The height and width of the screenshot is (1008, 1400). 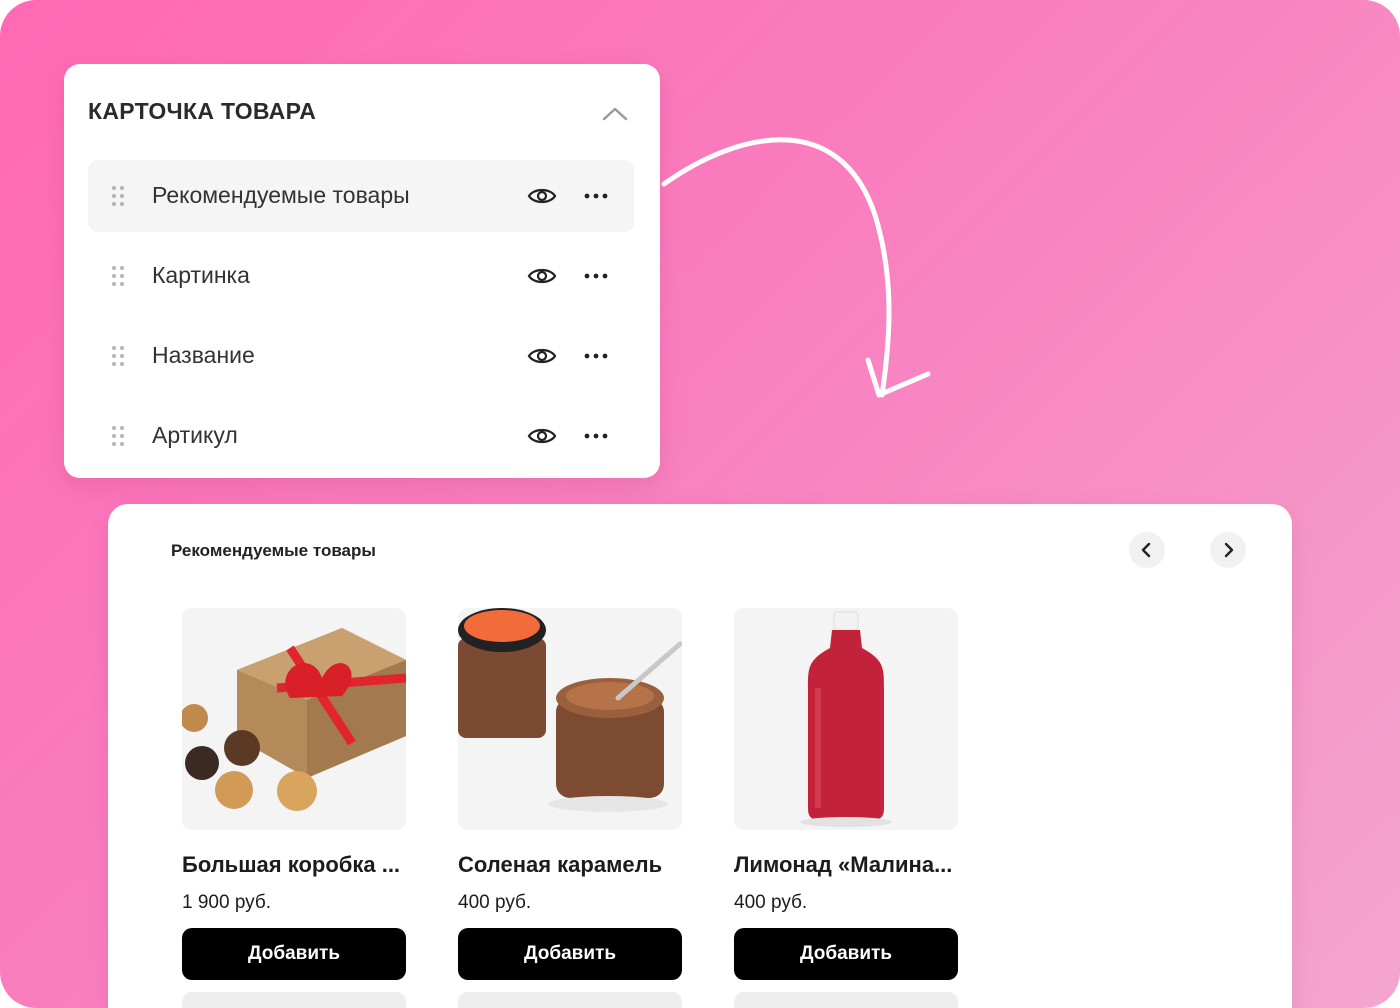 What do you see at coordinates (281, 195) in the screenshot?
I see `row-label: Рекомендуемые товары` at bounding box center [281, 195].